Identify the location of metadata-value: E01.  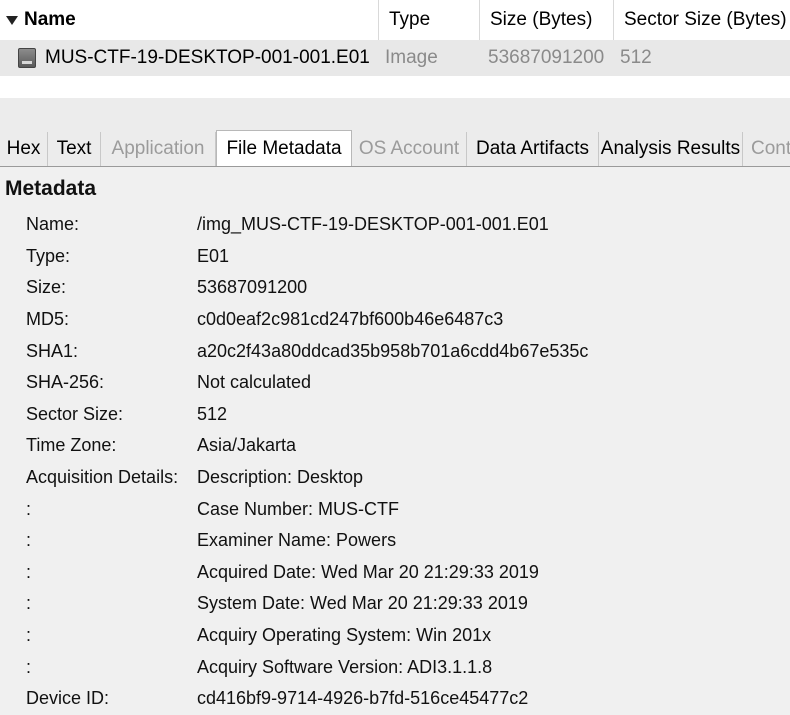
(213, 256).